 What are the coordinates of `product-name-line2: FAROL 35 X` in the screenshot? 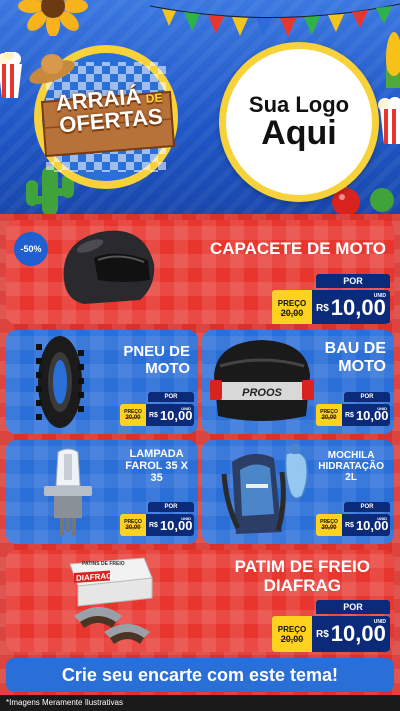 It's located at (156, 466).